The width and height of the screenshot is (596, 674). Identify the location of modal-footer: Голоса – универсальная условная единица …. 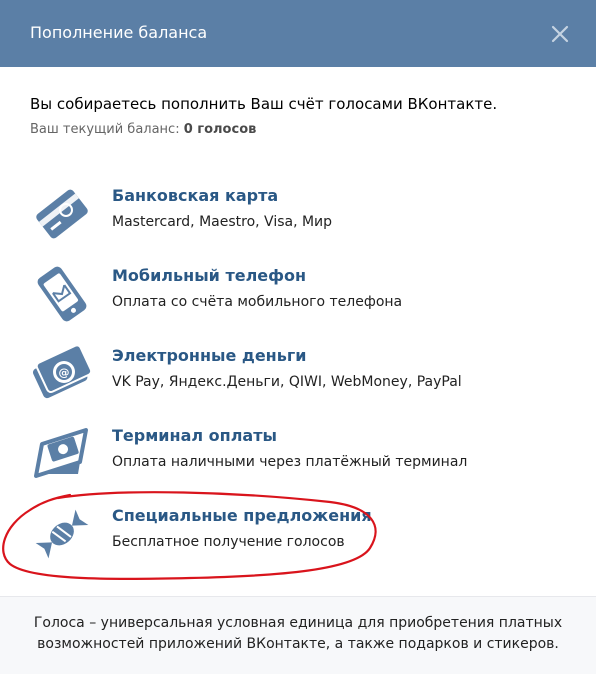
(298, 635).